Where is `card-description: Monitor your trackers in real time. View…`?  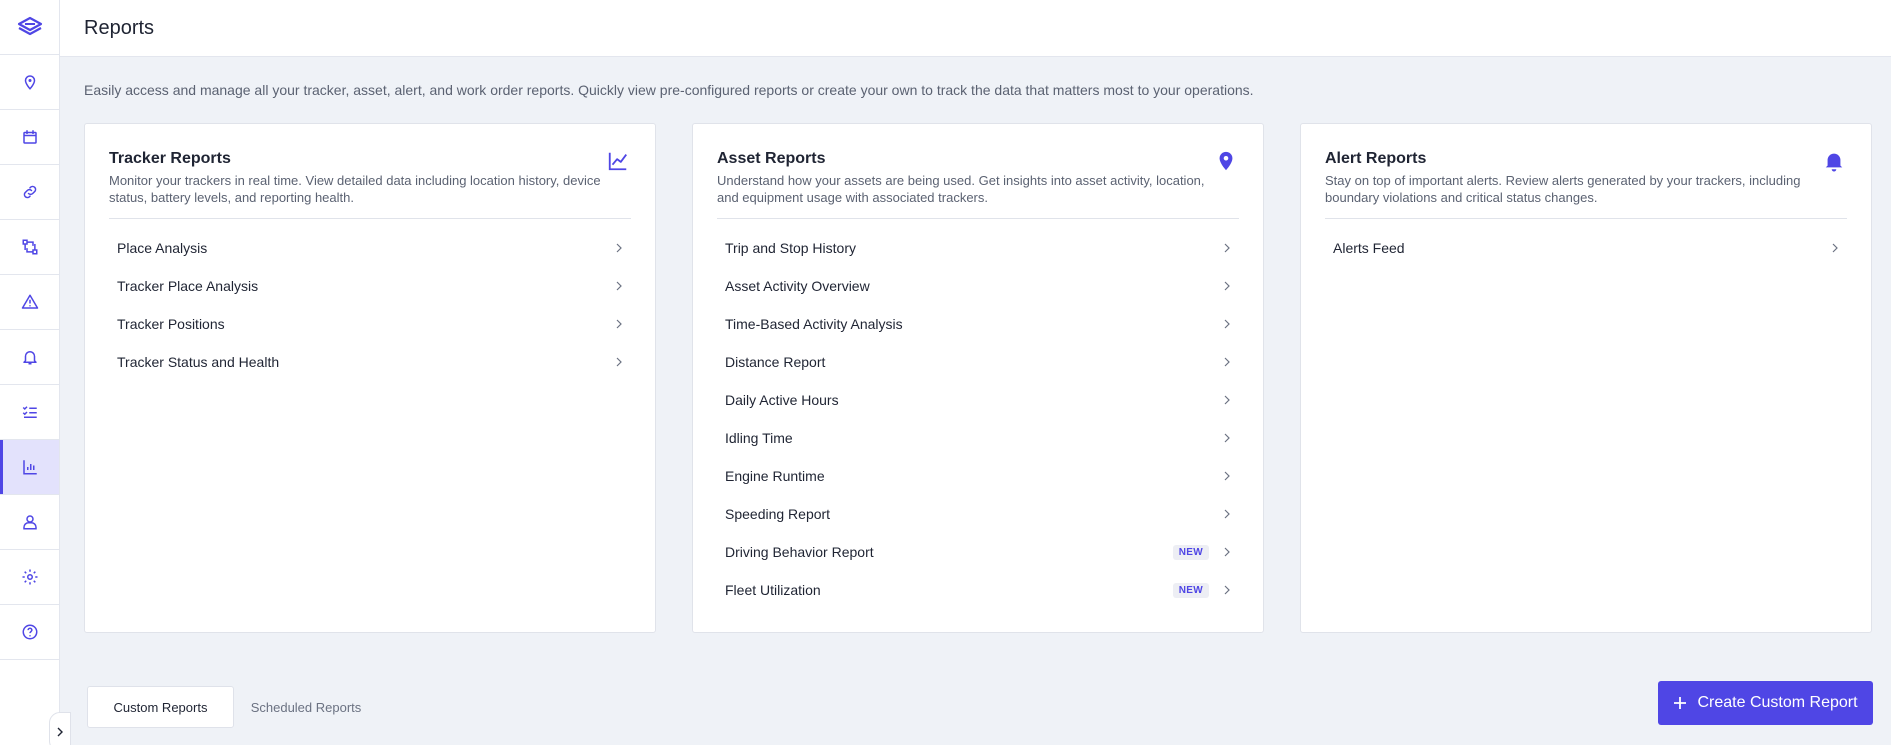 card-description: Monitor your trackers in real time. View… is located at coordinates (355, 189).